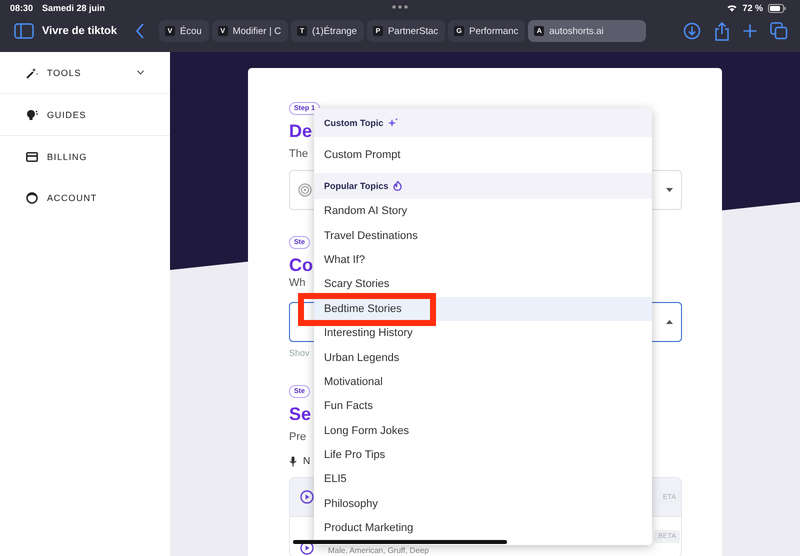 Image resolution: width=800 pixels, height=556 pixels. Describe the element at coordinates (306, 461) in the screenshot. I see `voice-label: N` at that location.